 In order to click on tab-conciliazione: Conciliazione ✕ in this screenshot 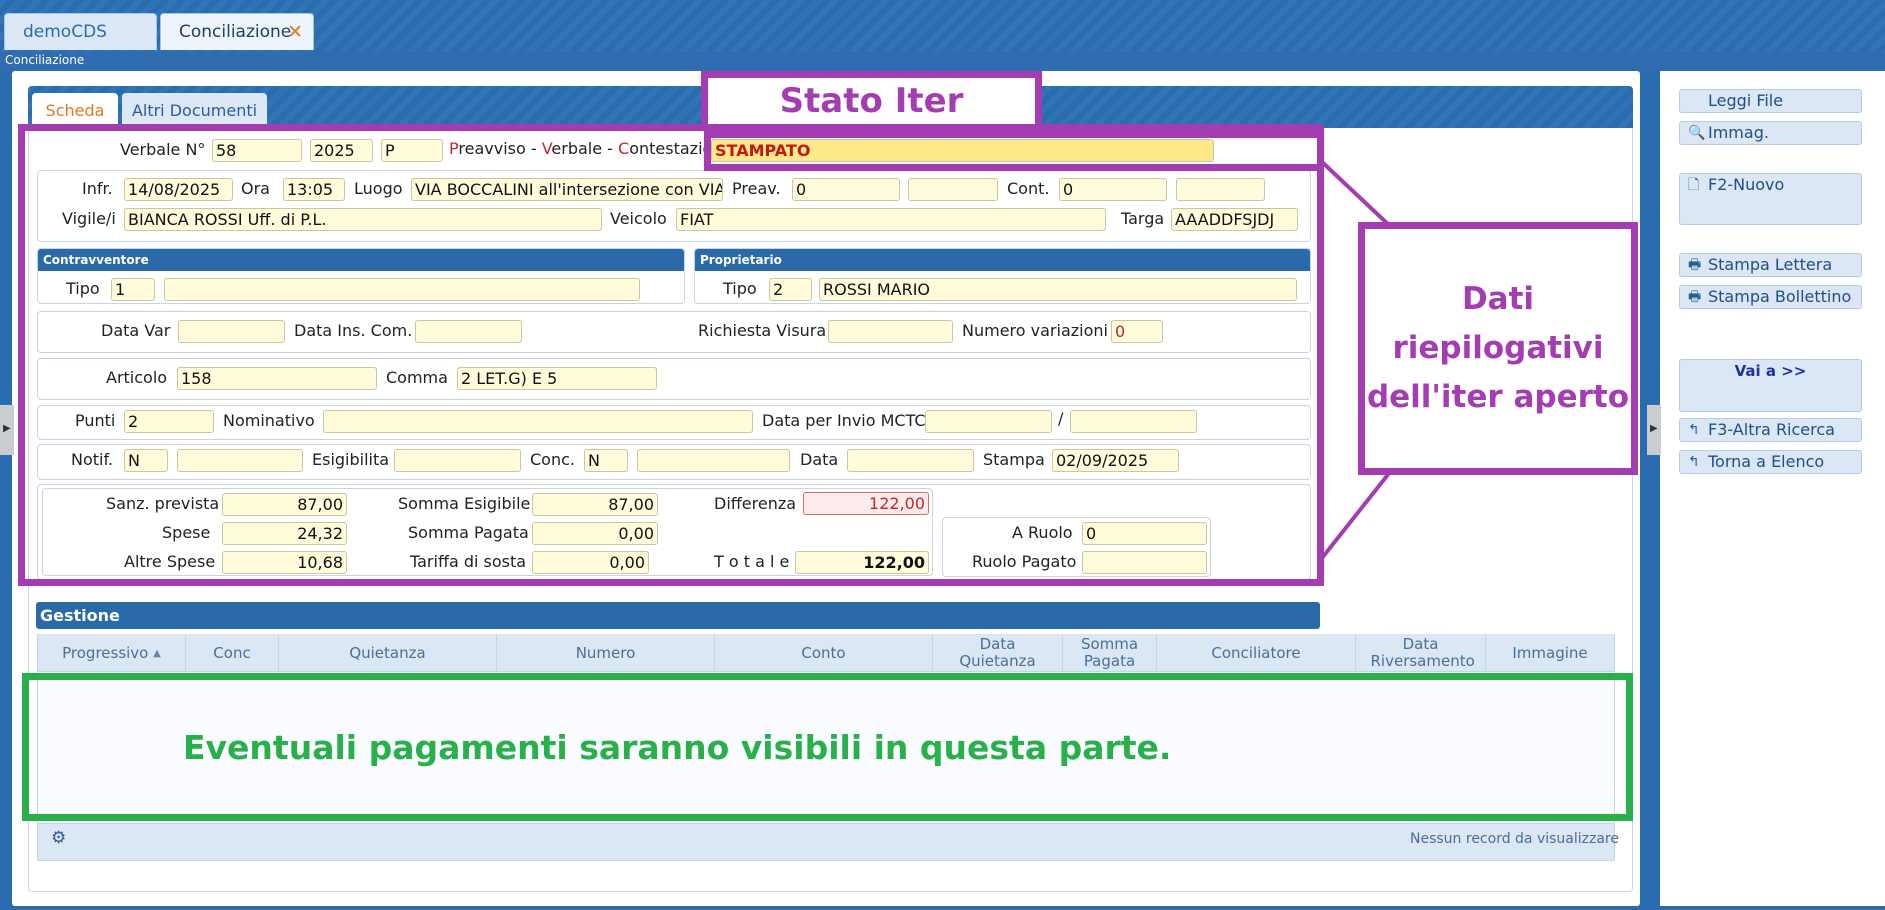, I will do `click(237, 31)`.